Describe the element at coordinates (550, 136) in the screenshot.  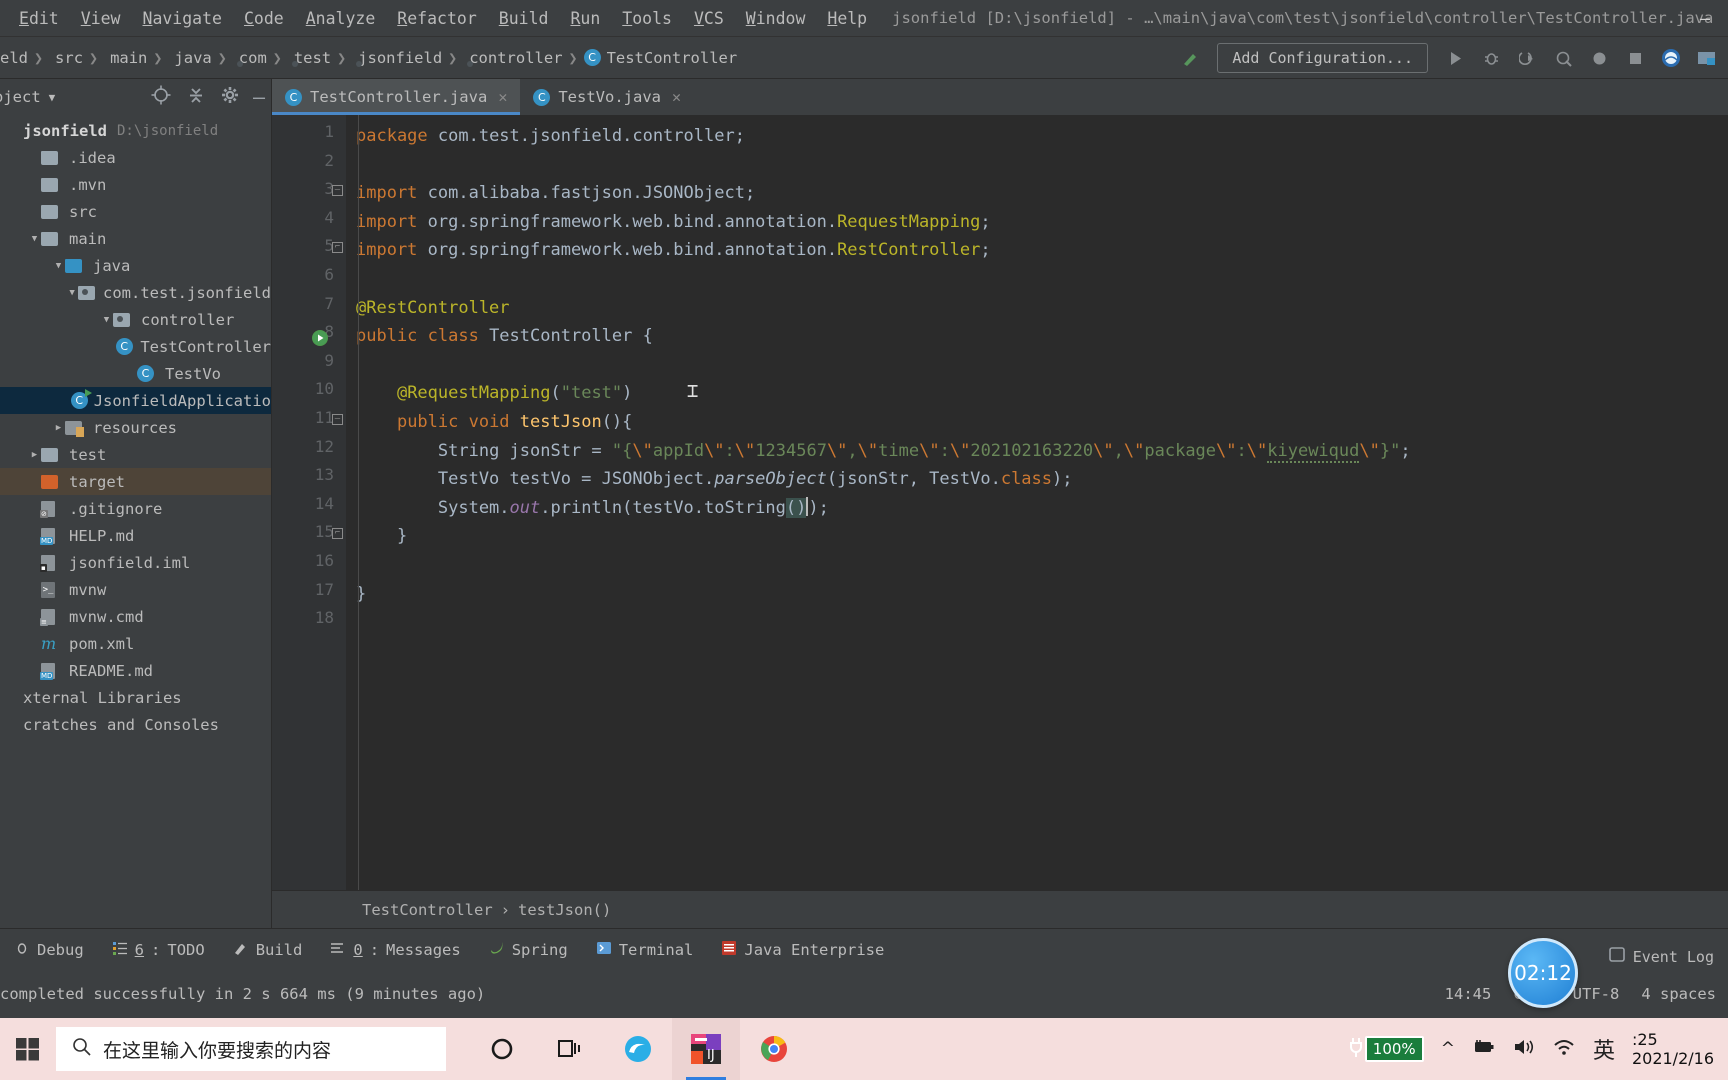
I see `code-line: package com.test.jsonfield.controller;` at that location.